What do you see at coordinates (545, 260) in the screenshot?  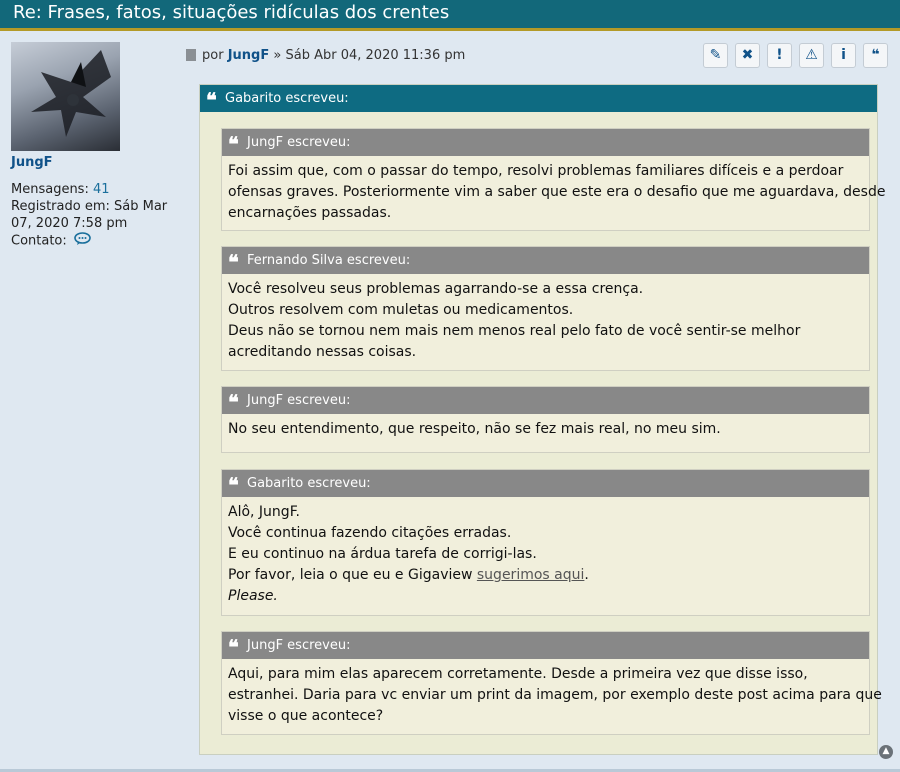 I see `quote-header: ❝ Fernando Silva escreveu:` at bounding box center [545, 260].